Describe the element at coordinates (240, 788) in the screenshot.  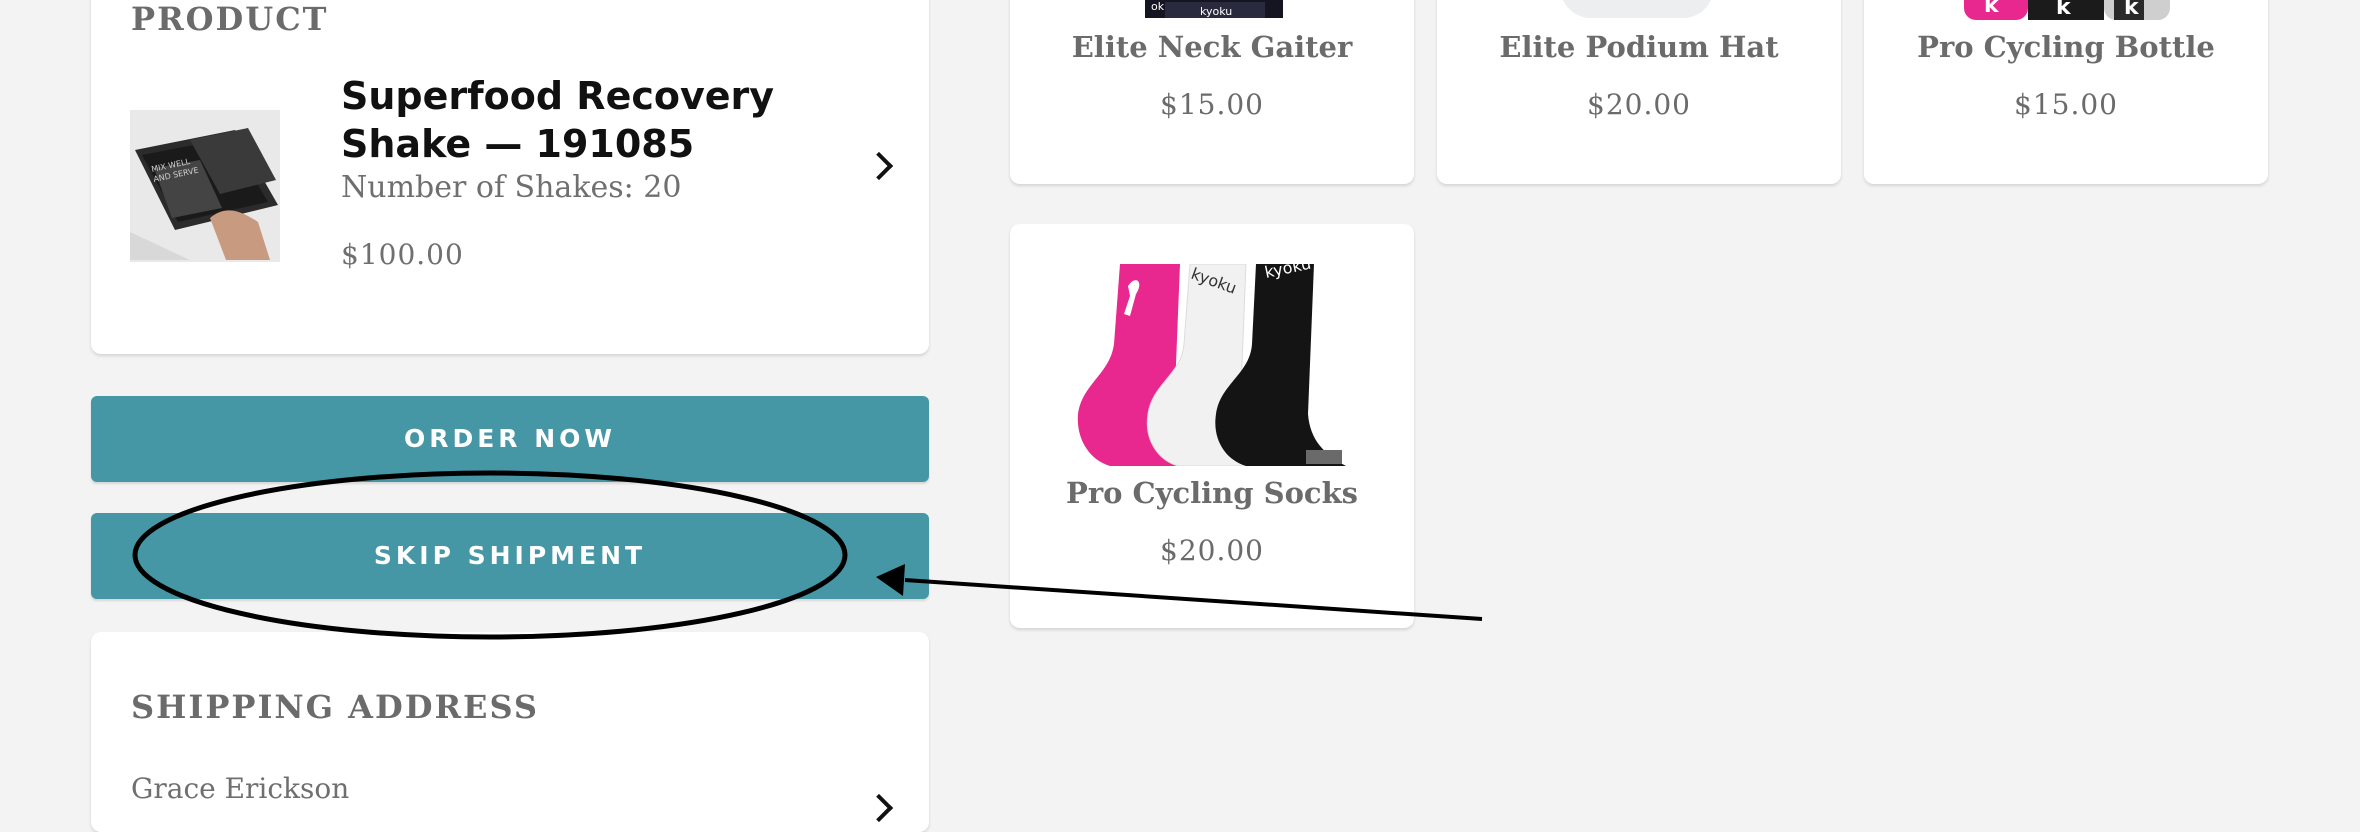
I see `shipping-recipient-name: Grace Erickson` at that location.